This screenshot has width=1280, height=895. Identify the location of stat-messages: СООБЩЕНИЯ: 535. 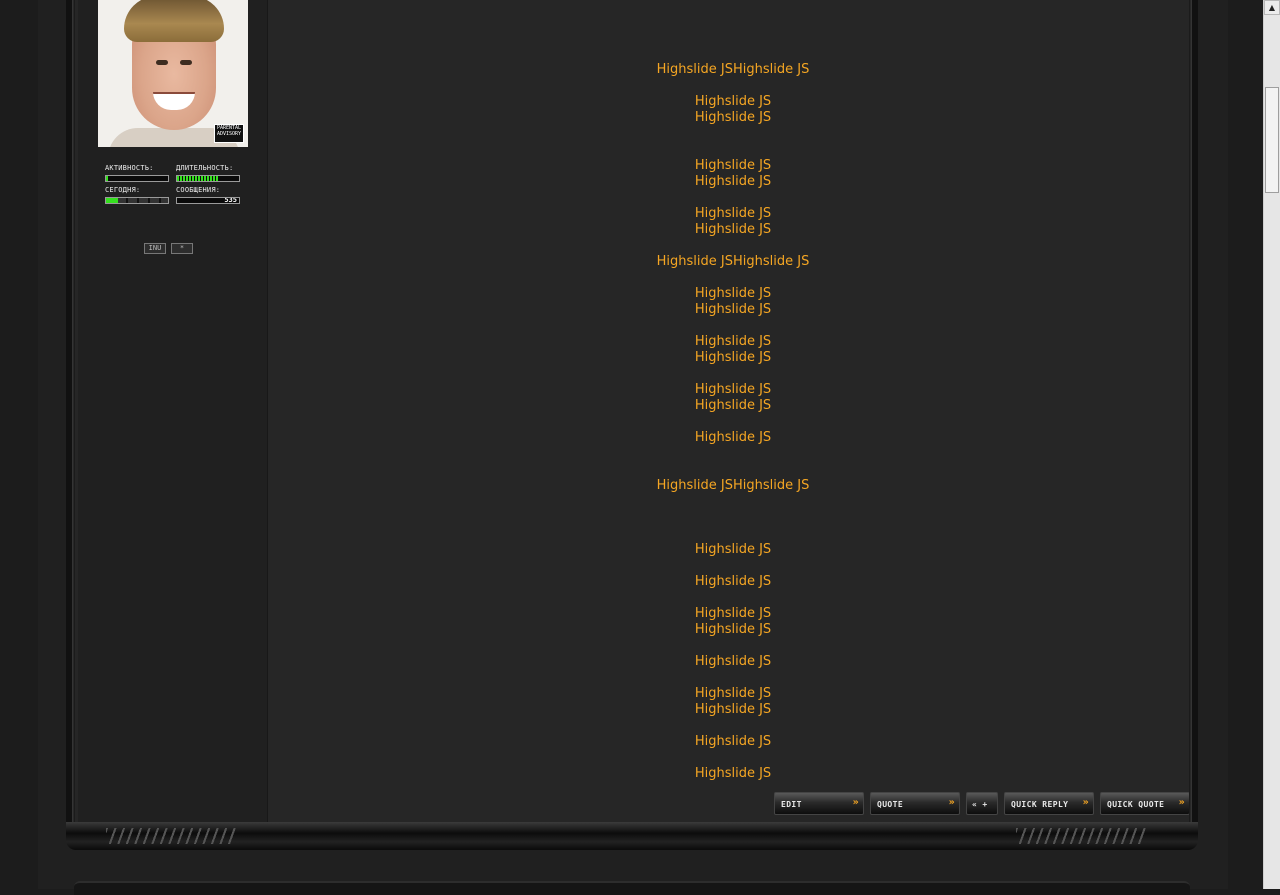
(209, 195).